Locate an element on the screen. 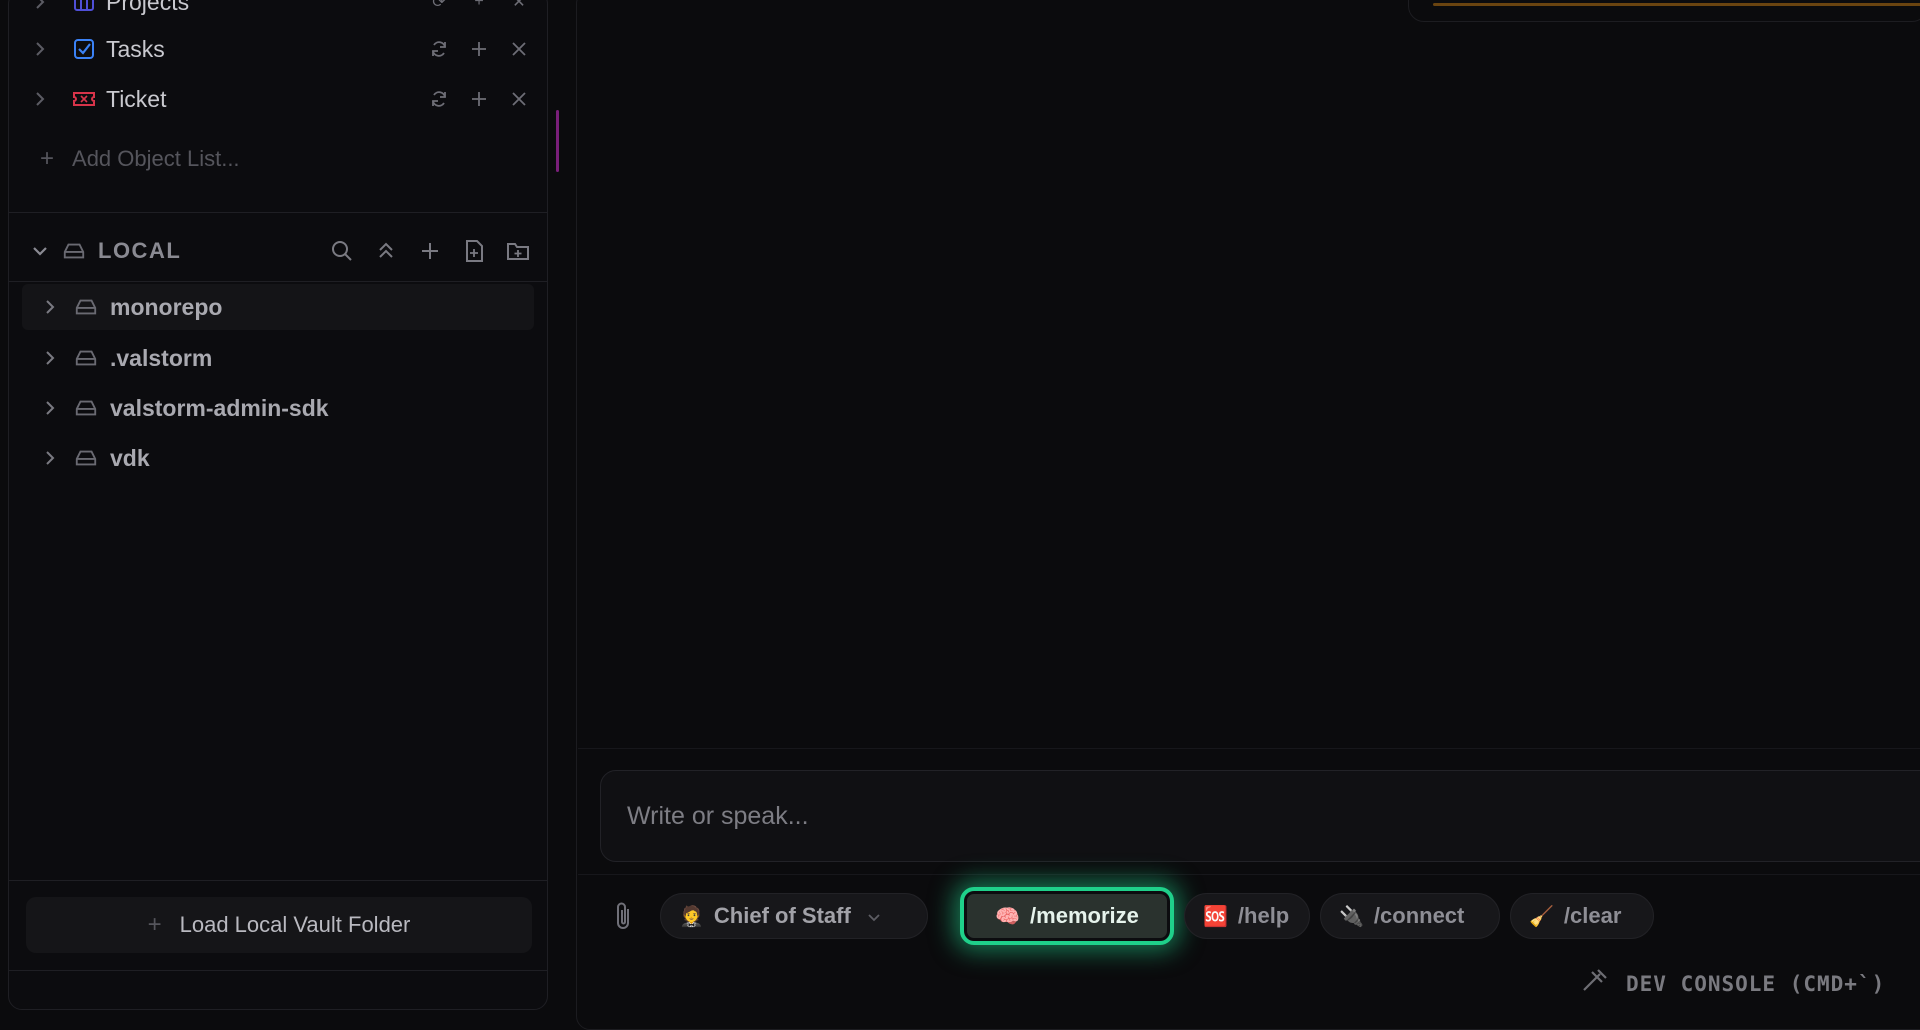  object-list-item-tasks: Tasks is located at coordinates (280, 49).